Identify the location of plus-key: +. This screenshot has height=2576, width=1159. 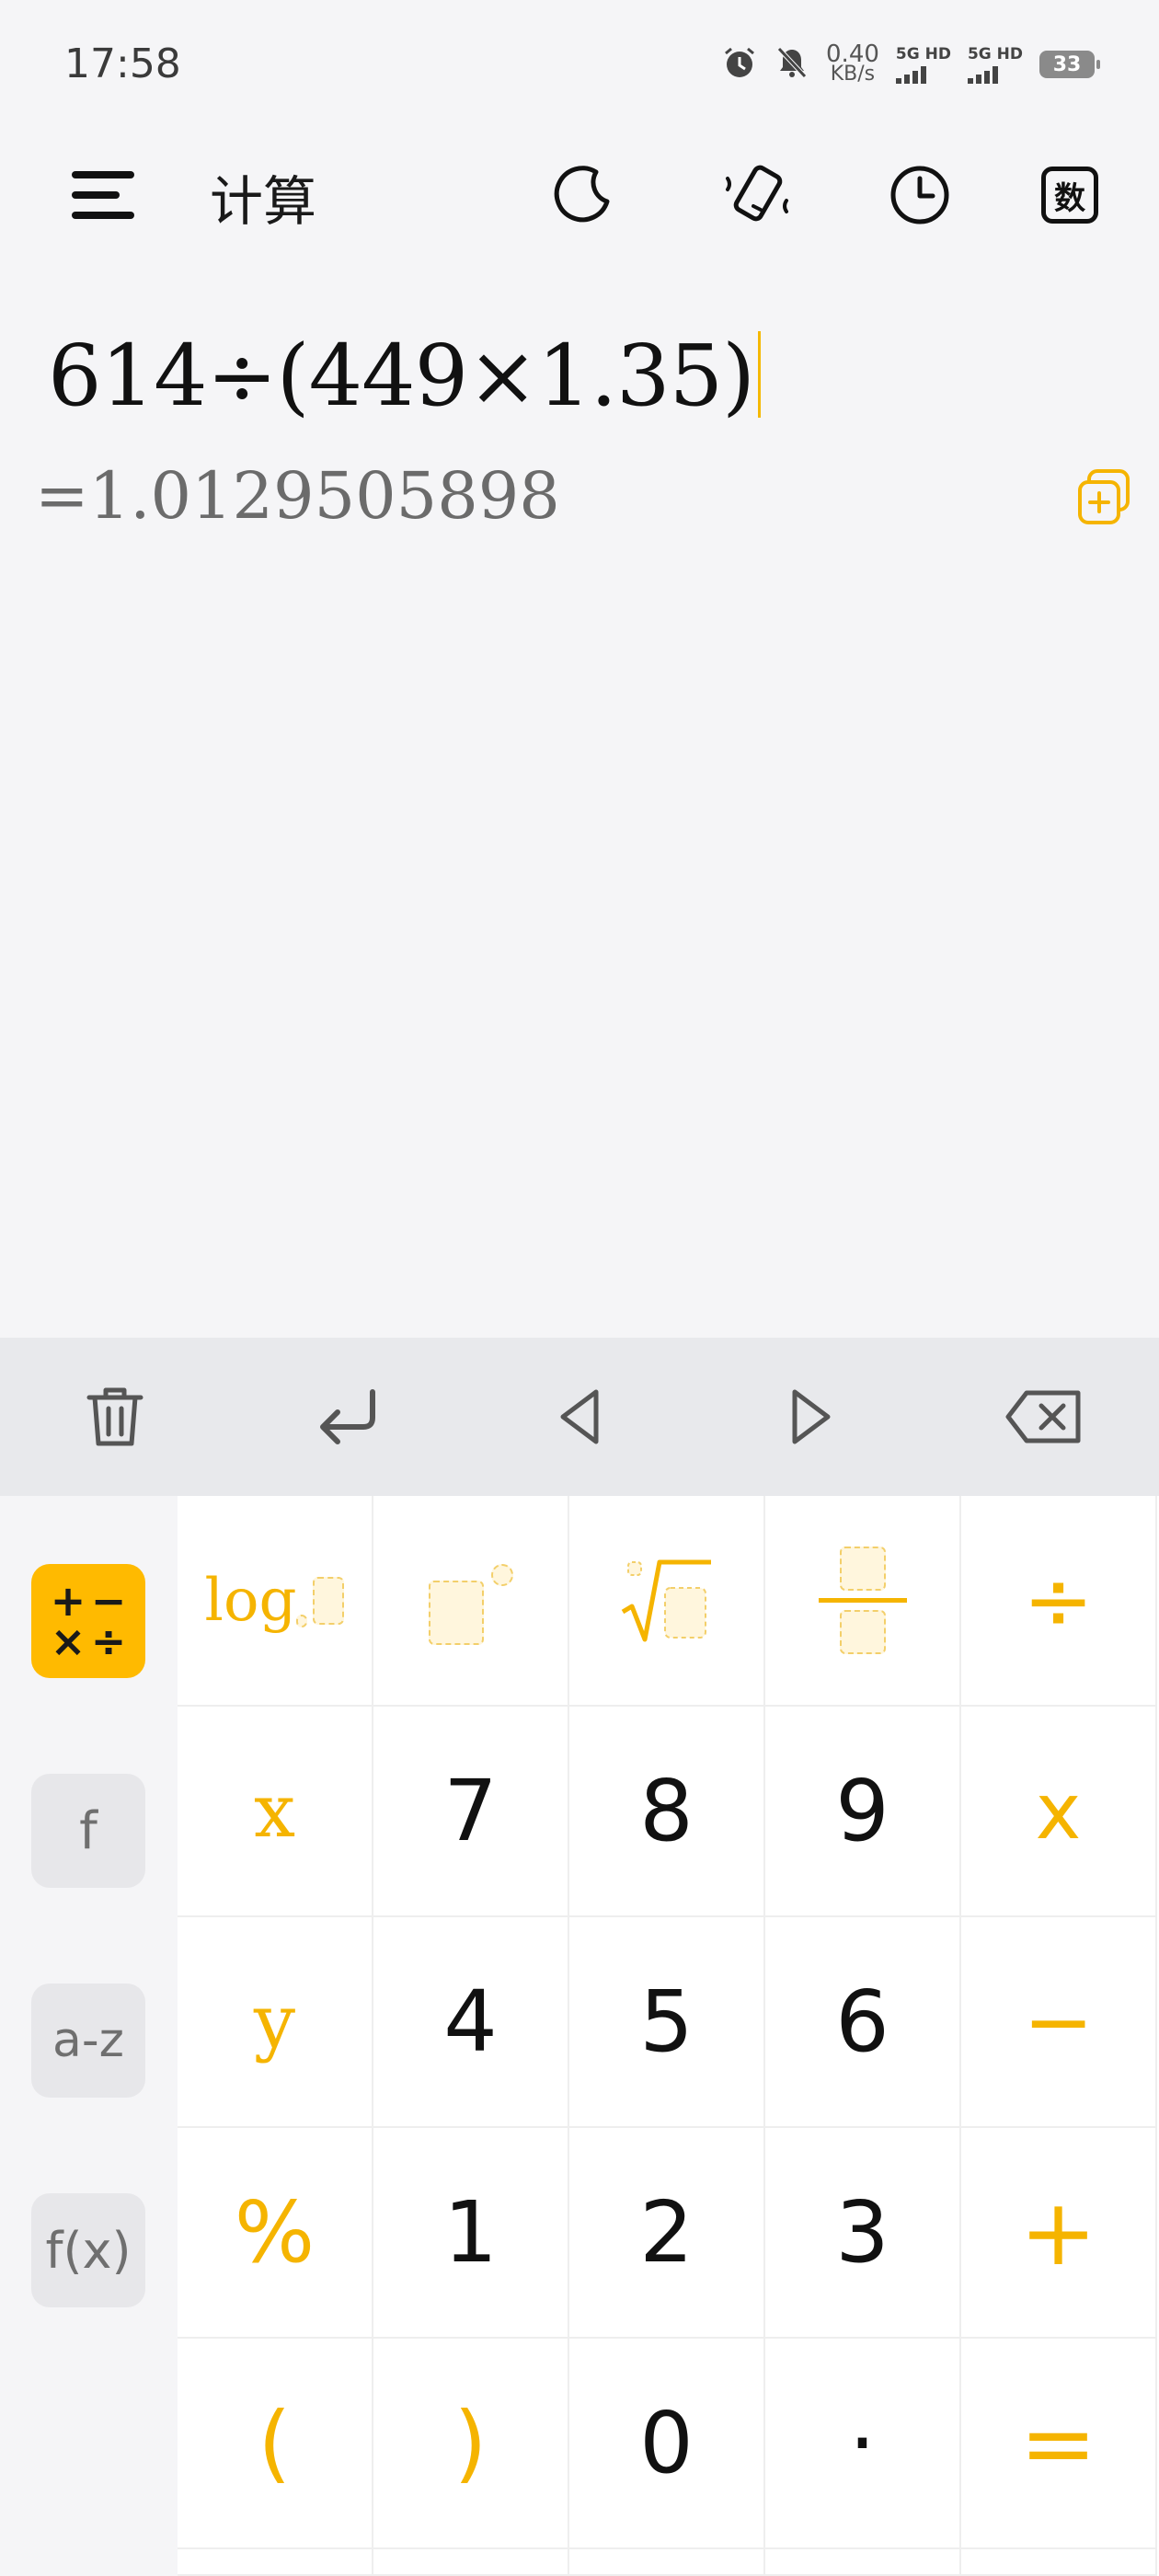
(1059, 2233).